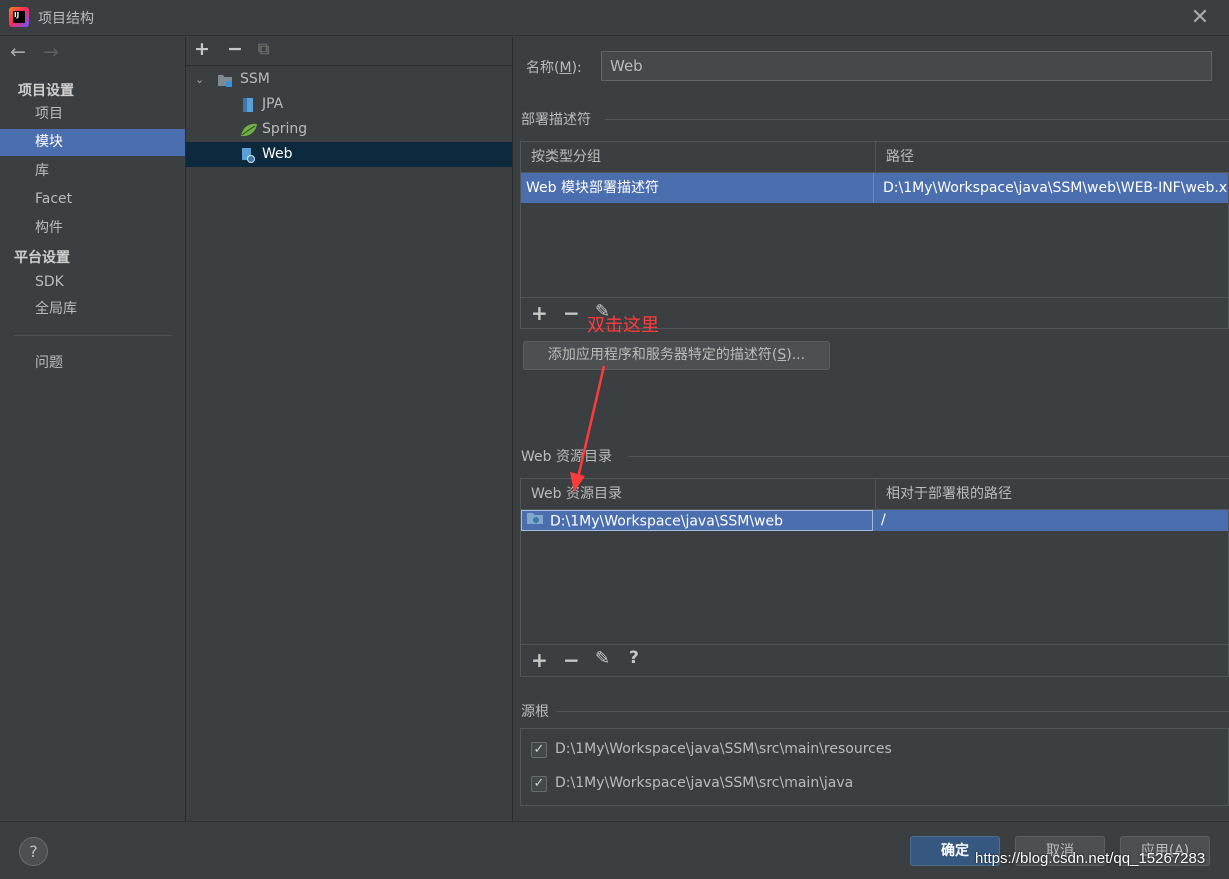  What do you see at coordinates (225, 80) in the screenshot?
I see `module-folder-icon` at bounding box center [225, 80].